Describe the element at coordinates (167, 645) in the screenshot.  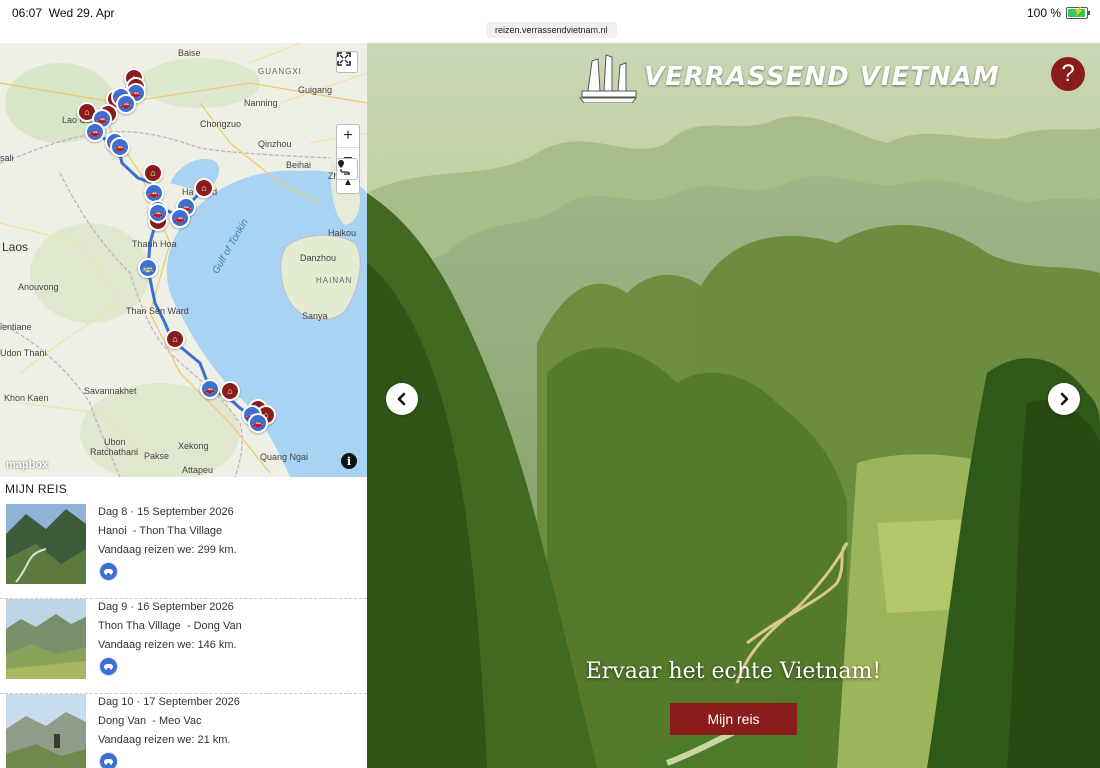
I see `day-distance: Vandaag reizen we: 146 km.` at that location.